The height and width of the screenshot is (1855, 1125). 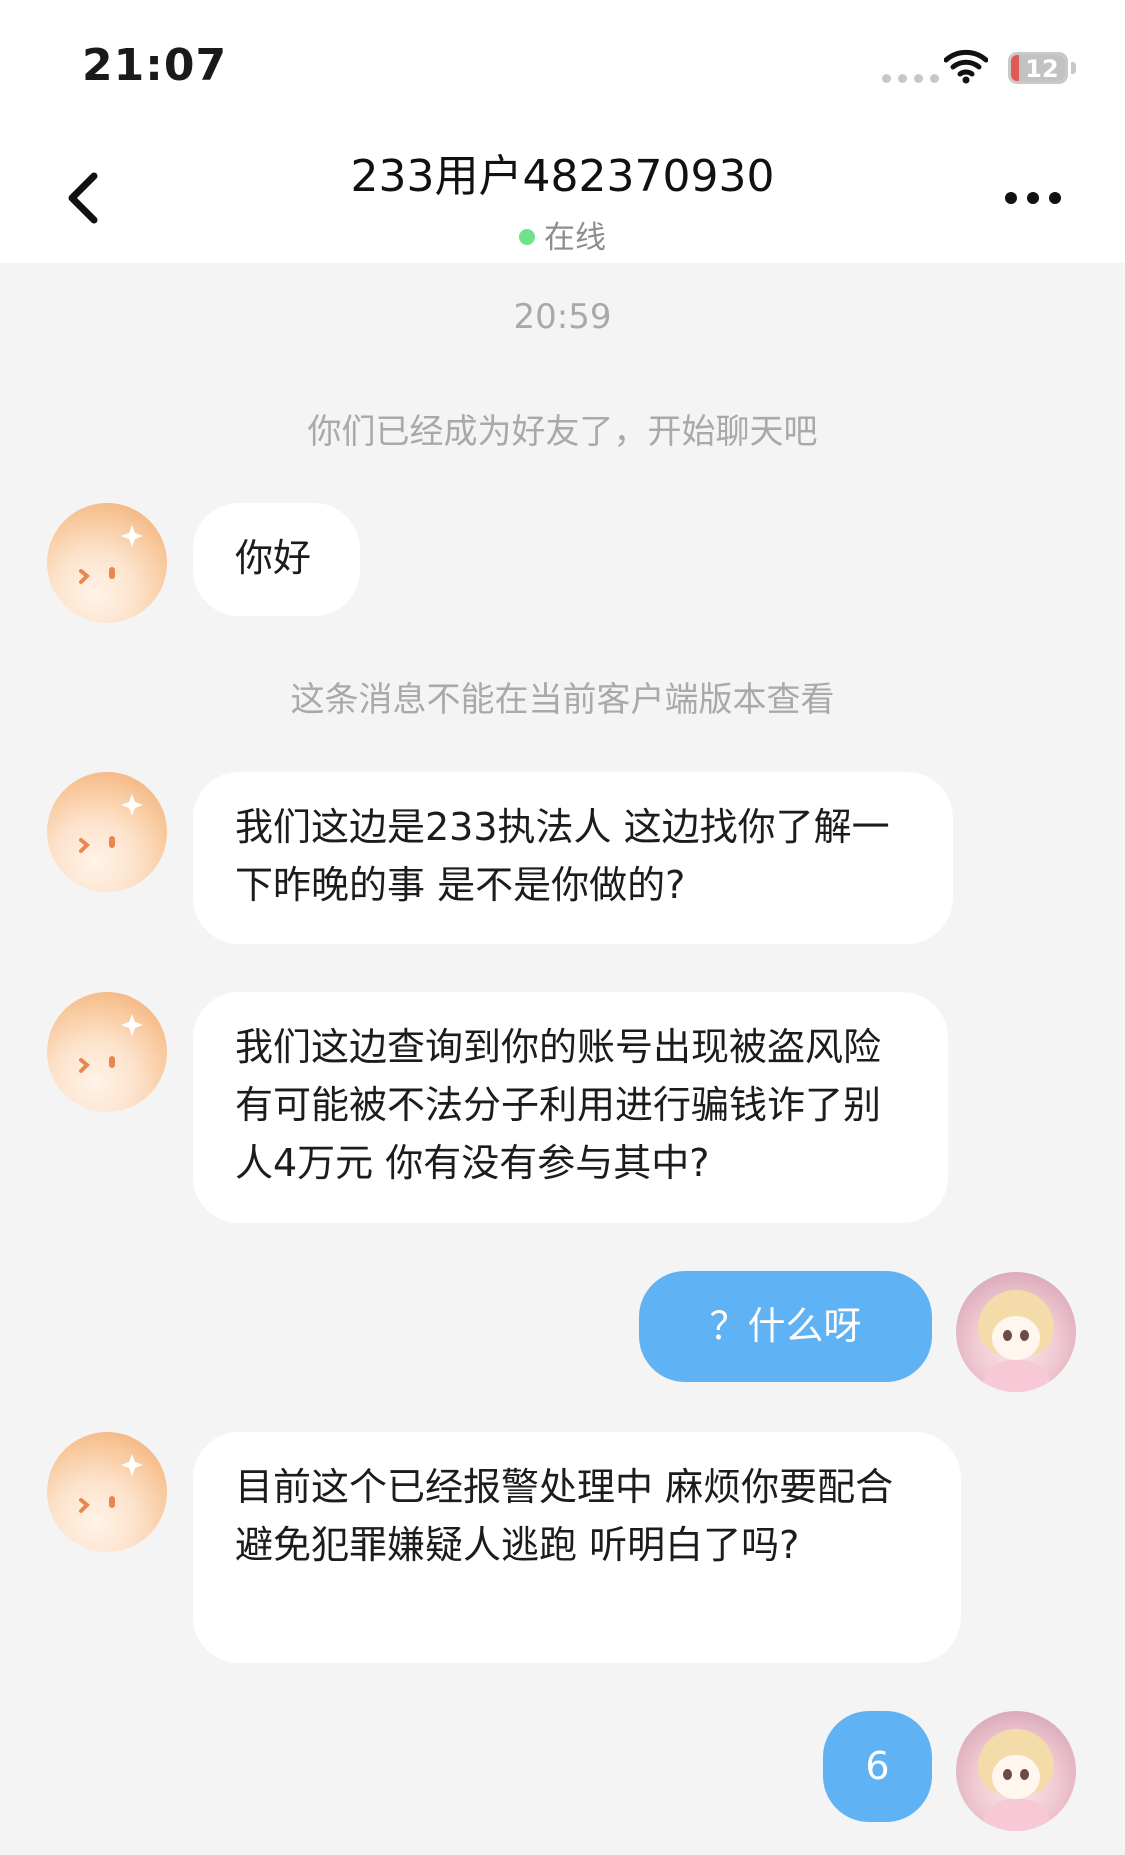 I want to click on message-bubble: 我们这边是233执法人 这边找你了解一下昨晚的事 是不是你做的?, so click(x=573, y=858).